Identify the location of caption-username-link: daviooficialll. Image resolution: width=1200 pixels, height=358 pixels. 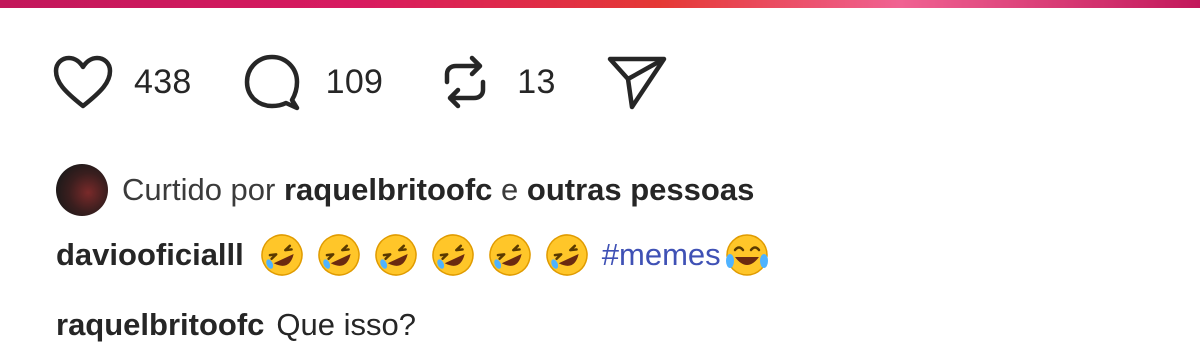
(150, 255).